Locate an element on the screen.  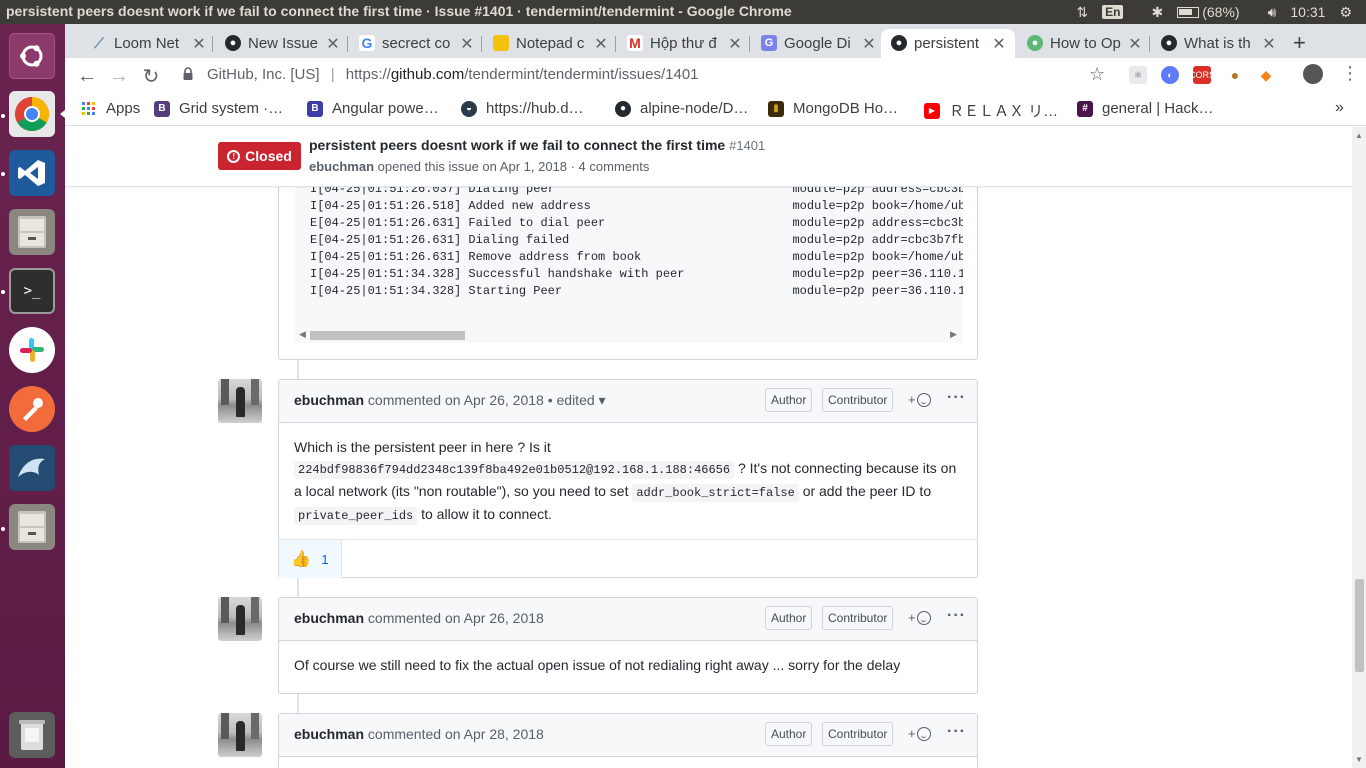
tab-gmail: M Hộp thư đ ✕ is located at coordinates (684, 43).